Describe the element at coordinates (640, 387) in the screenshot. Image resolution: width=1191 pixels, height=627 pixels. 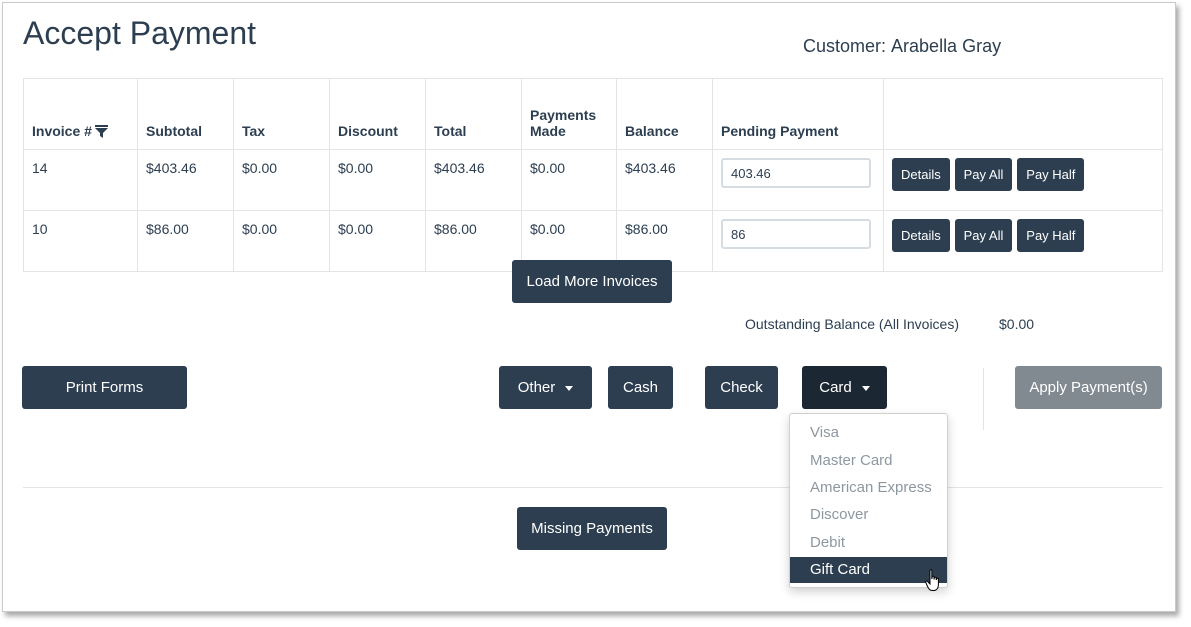
I see `cash-button: Cash` at that location.